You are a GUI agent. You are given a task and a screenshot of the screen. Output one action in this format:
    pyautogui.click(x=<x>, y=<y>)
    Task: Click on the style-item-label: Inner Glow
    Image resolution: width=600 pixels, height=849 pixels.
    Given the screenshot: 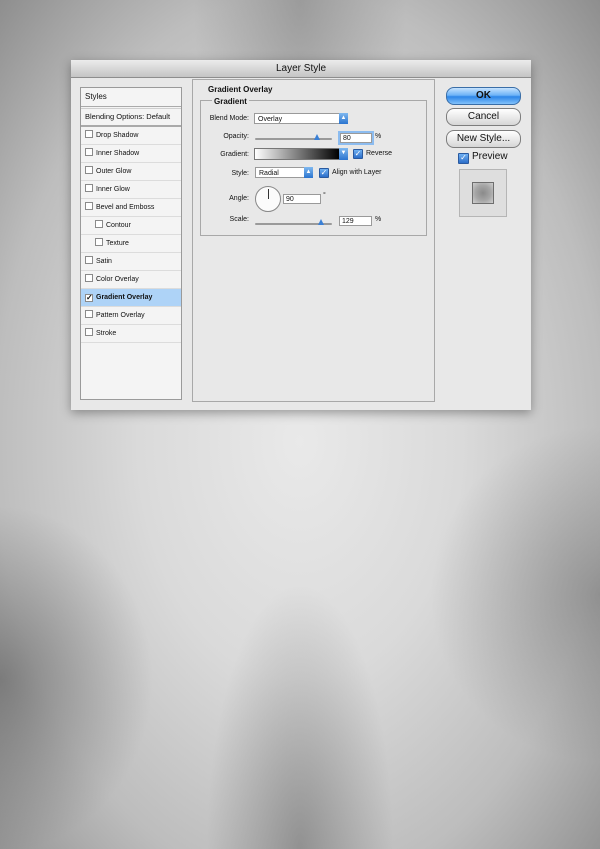 What is the action you would take?
    pyautogui.click(x=113, y=189)
    